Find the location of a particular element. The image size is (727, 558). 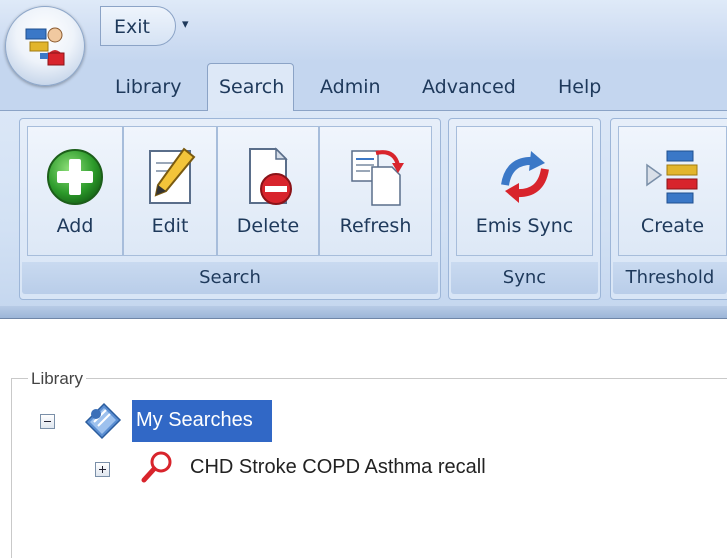

library-group-legend: Library is located at coordinates (57, 379).